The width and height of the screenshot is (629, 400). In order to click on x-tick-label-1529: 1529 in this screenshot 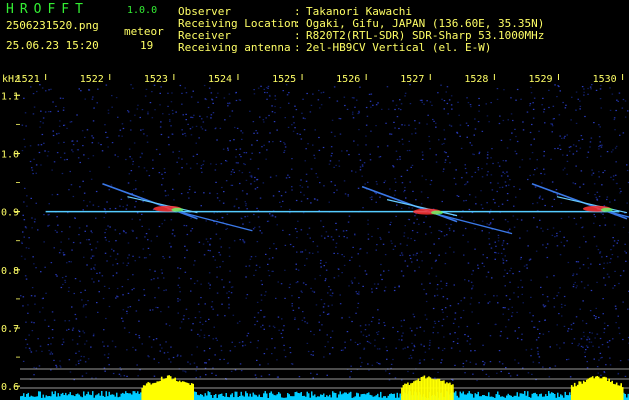, I will do `click(540, 79)`.